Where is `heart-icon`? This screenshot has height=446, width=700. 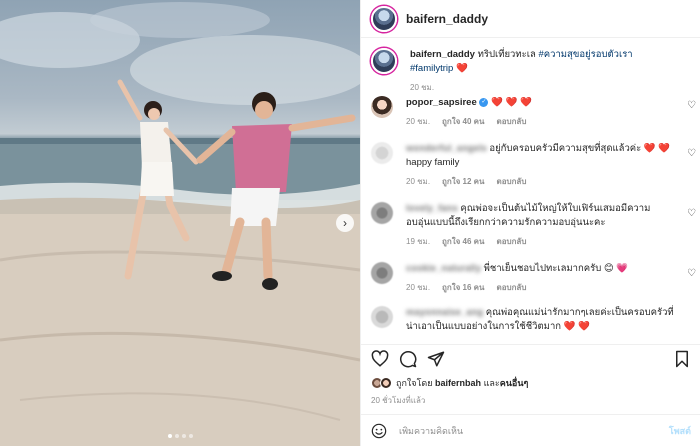 heart-icon is located at coordinates (380, 359).